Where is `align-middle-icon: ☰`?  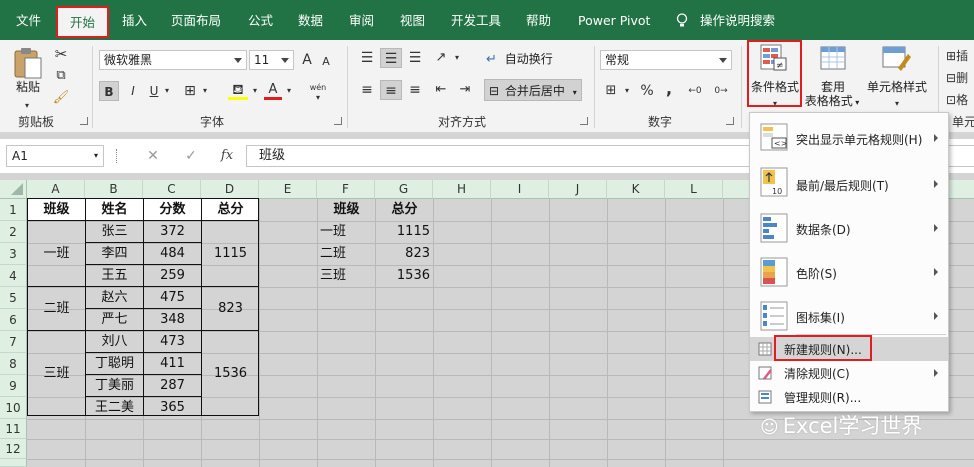 align-middle-icon: ☰ is located at coordinates (391, 58).